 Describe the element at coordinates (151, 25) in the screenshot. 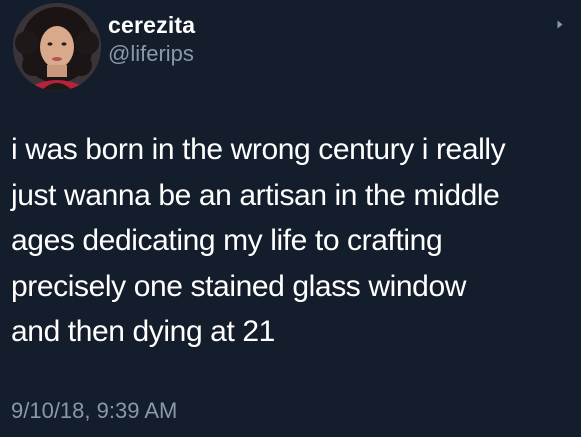

I see `display-name: cerezita` at that location.